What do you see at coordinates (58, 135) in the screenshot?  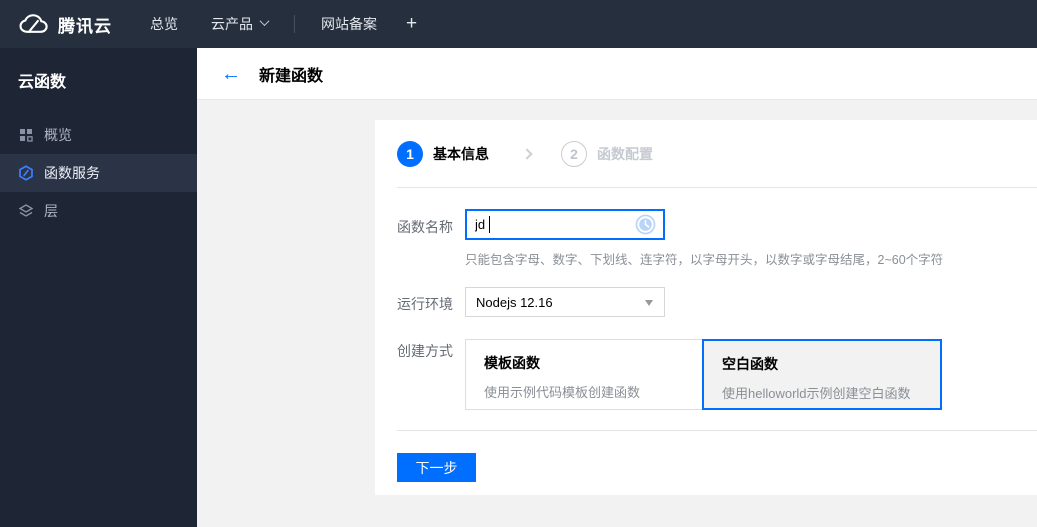 I see `sidebar-item-label: 概览` at bounding box center [58, 135].